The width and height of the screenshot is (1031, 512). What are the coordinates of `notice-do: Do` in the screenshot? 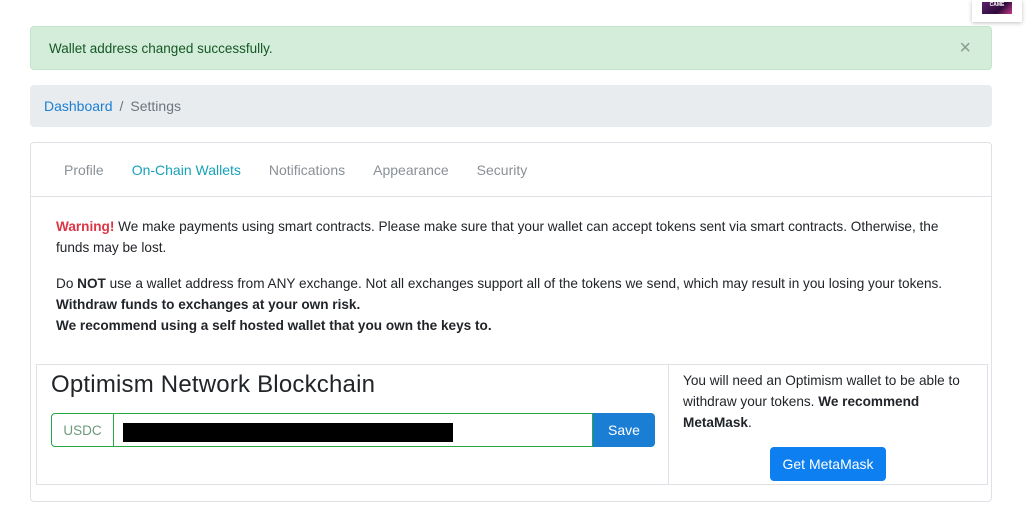 It's located at (67, 283).